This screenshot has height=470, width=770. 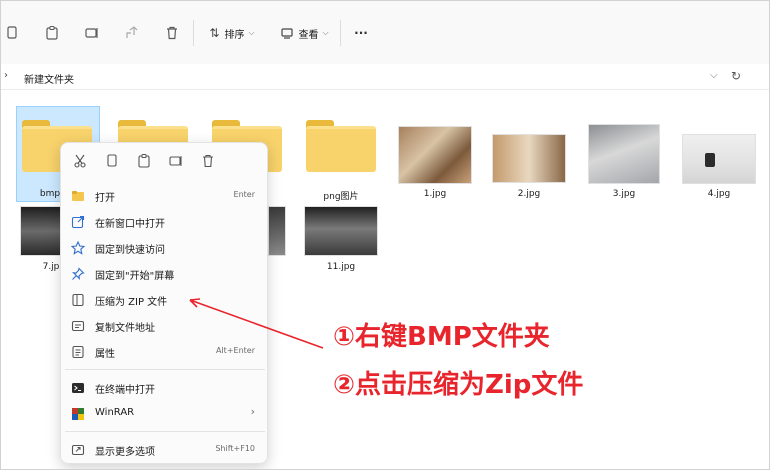 What do you see at coordinates (130, 250) in the screenshot?
I see `menu-item-label: 固定到快速访问` at bounding box center [130, 250].